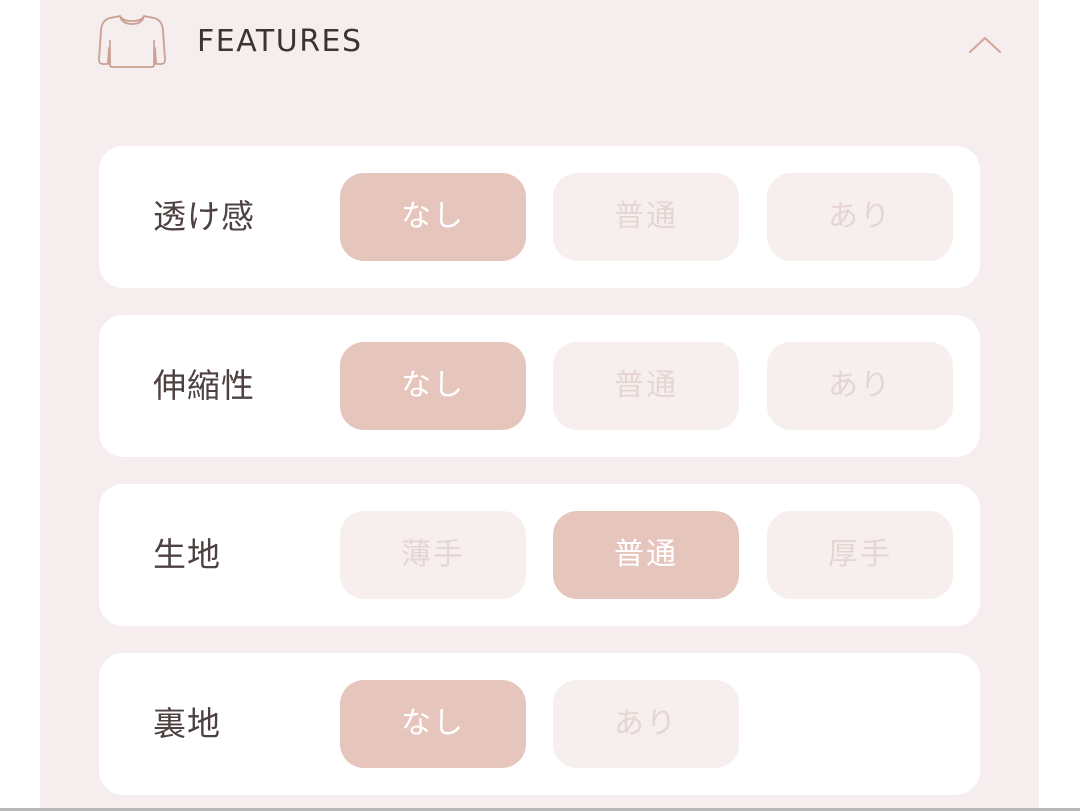  What do you see at coordinates (539, 724) in the screenshot?
I see `feature-row-lining: 裏地 なし あり` at bounding box center [539, 724].